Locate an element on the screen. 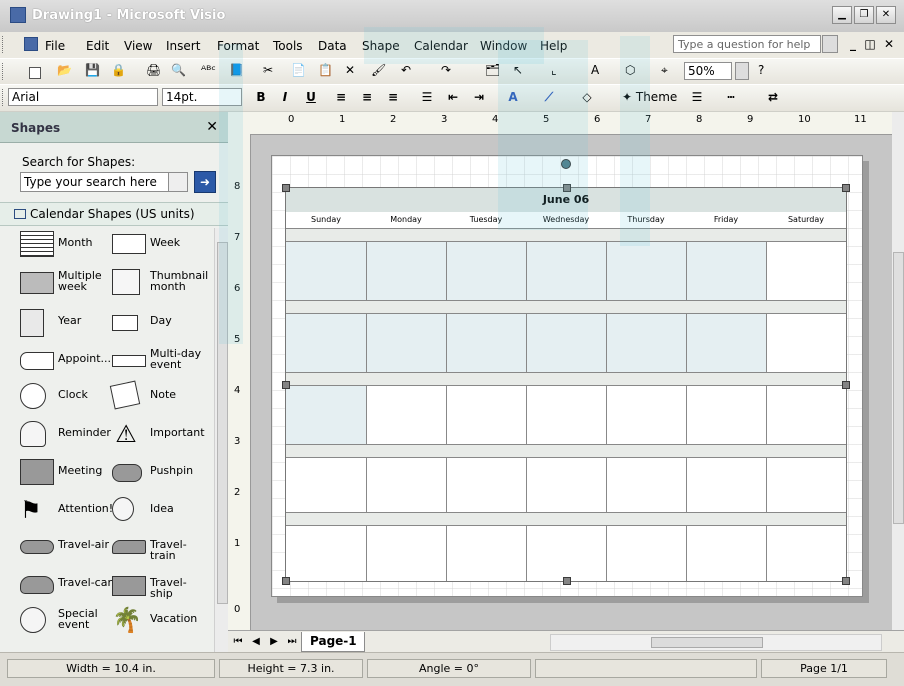  shapes-scrollbar is located at coordinates (221, 440).